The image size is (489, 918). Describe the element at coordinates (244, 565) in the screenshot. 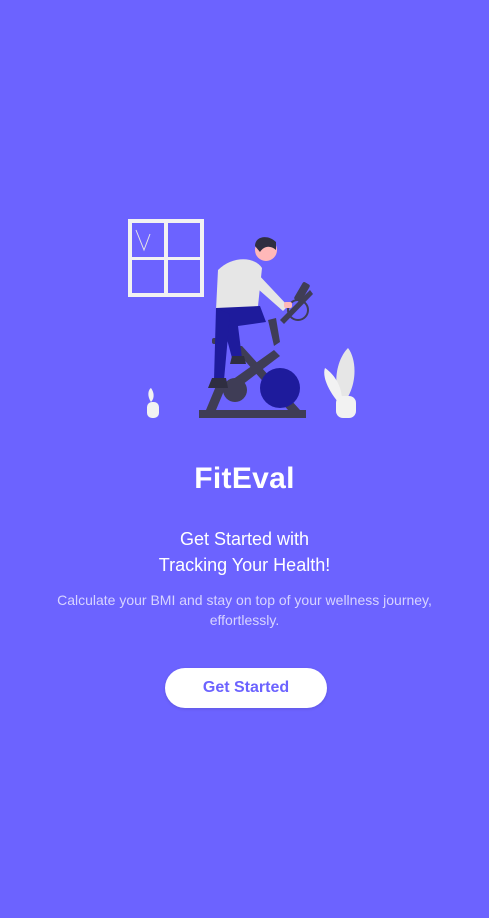

I see `headline-line-2: Tracking Your Health!` at that location.